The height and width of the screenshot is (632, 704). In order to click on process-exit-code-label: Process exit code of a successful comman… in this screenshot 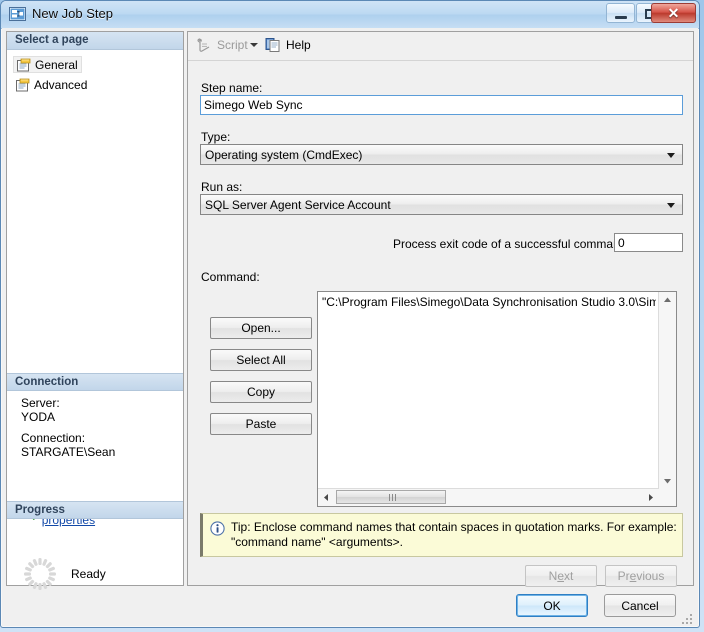, I will do `click(511, 244)`.